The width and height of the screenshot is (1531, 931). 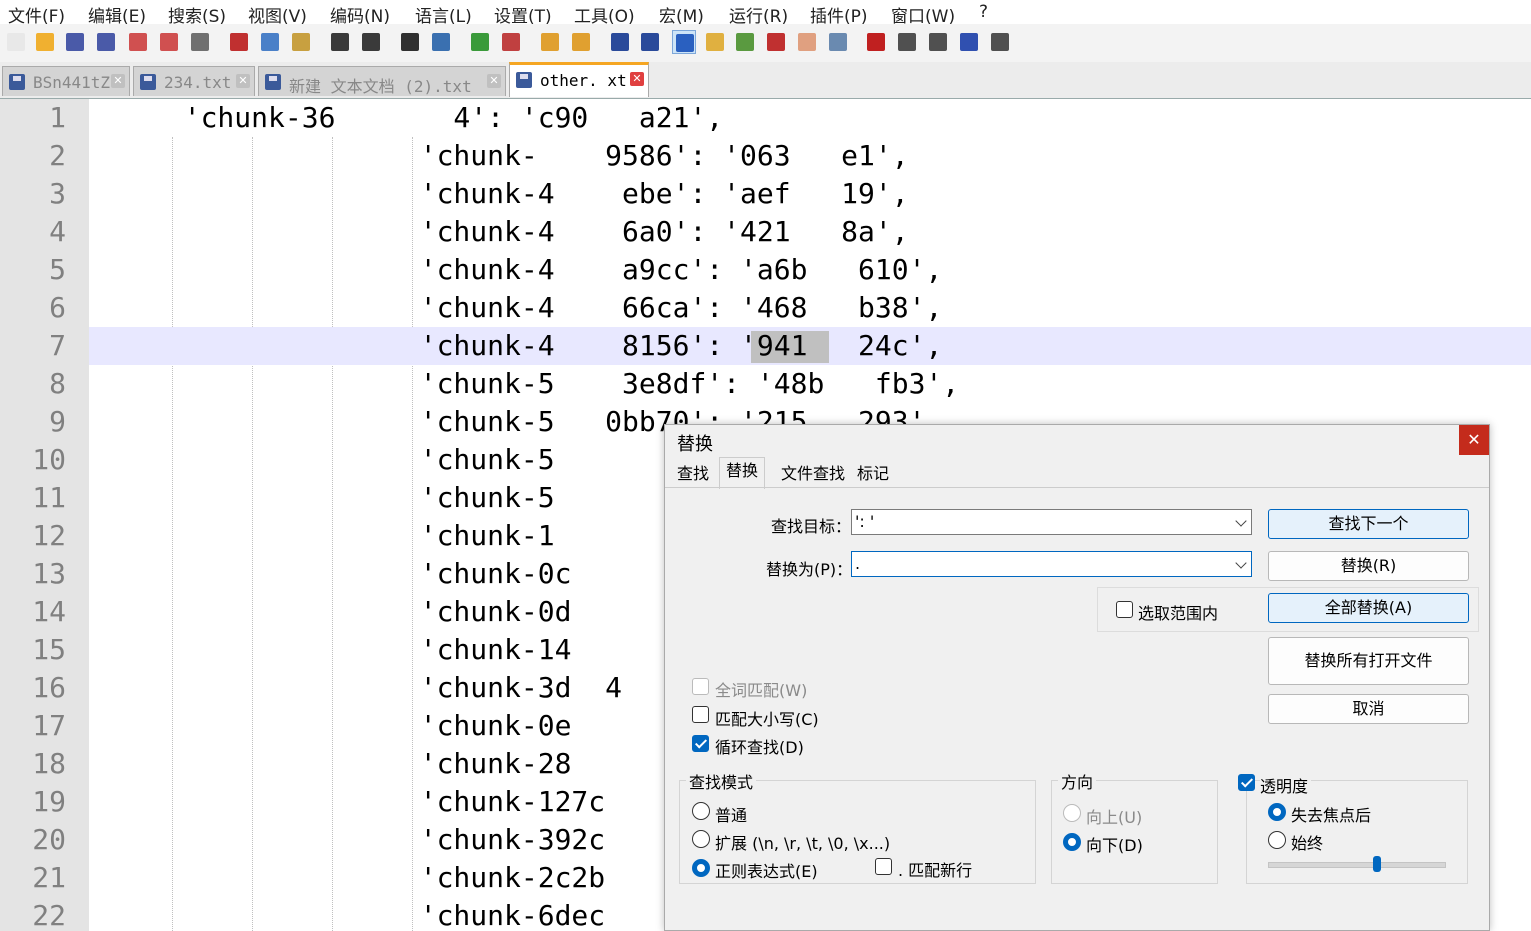 I want to click on tab-file-2: 234.txt ✕, so click(x=194, y=81).